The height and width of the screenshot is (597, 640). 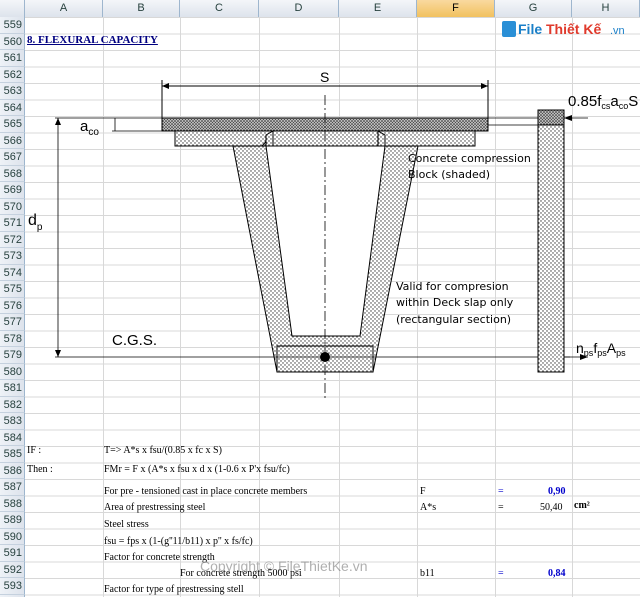 I want to click on cell-a586: IF :, so click(x=34, y=451).